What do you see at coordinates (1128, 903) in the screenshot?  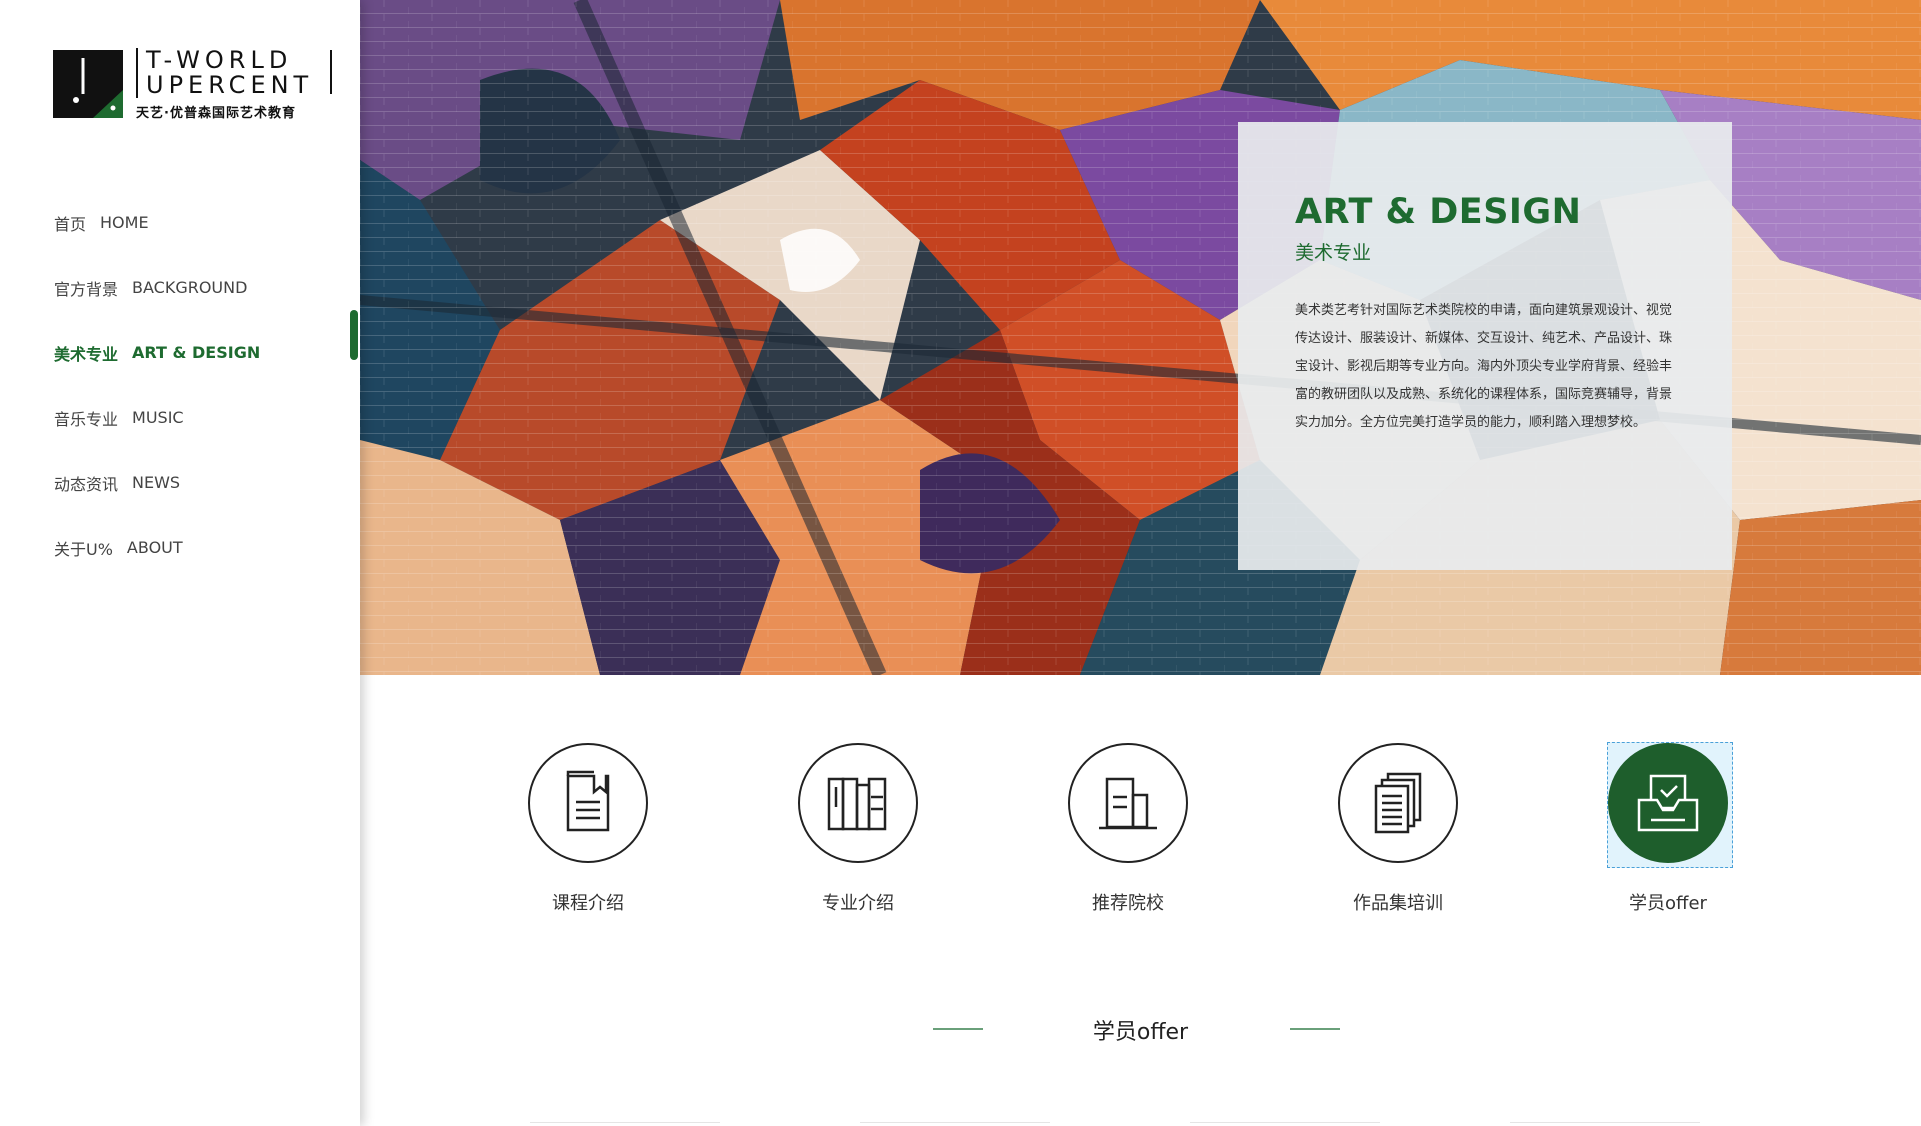 I see `feature-label: 推荐院校` at bounding box center [1128, 903].